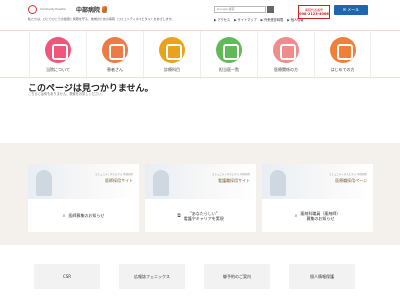 This screenshot has width=400, height=300. Describe the element at coordinates (172, 69) in the screenshot. I see `nav-label: 診療科目` at that location.